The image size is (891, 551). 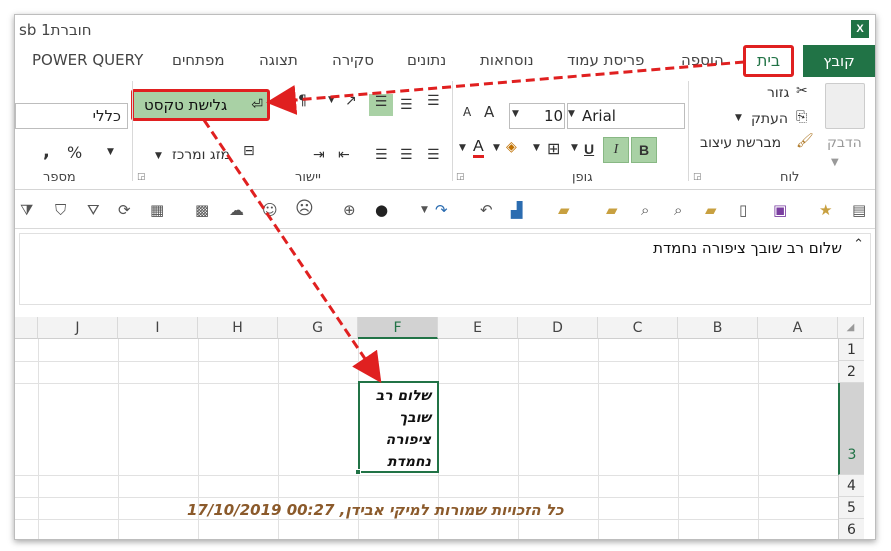 What do you see at coordinates (60, 210) in the screenshot?
I see `filter-edit-icon: ⛉` at bounding box center [60, 210].